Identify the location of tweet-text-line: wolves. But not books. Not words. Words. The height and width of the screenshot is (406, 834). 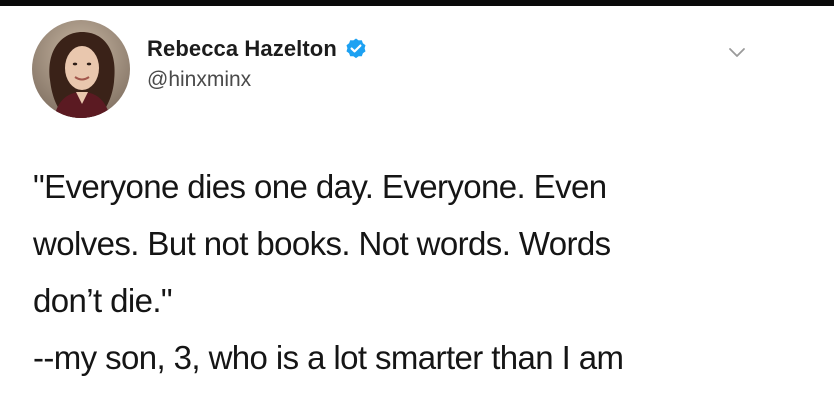
(322, 243).